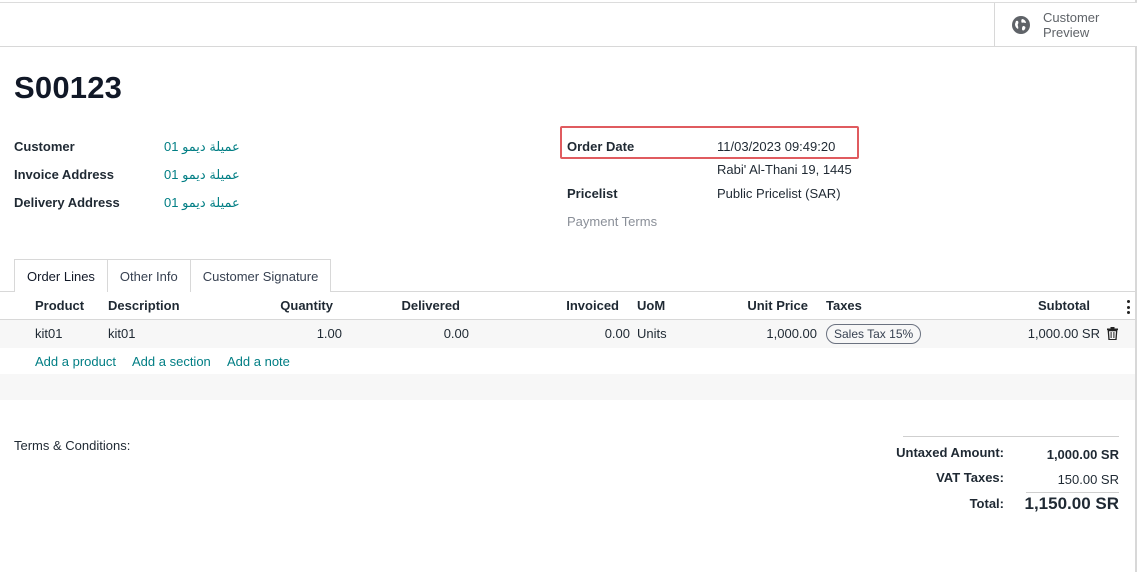 The width and height of the screenshot is (1137, 572). Describe the element at coordinates (258, 361) in the screenshot. I see `add-note-link: Add a note` at that location.